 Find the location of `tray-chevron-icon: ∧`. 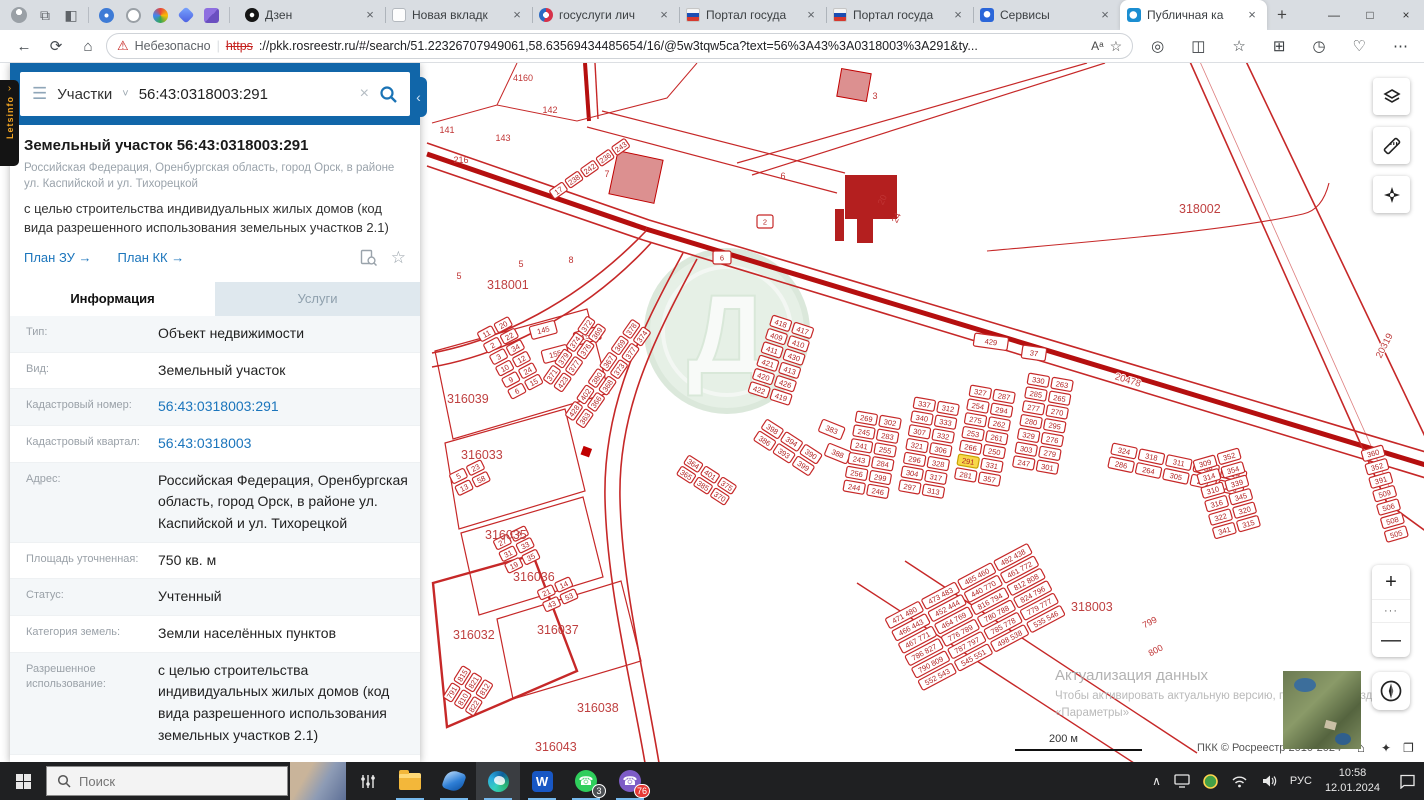

tray-chevron-icon: ∧ is located at coordinates (1156, 781).